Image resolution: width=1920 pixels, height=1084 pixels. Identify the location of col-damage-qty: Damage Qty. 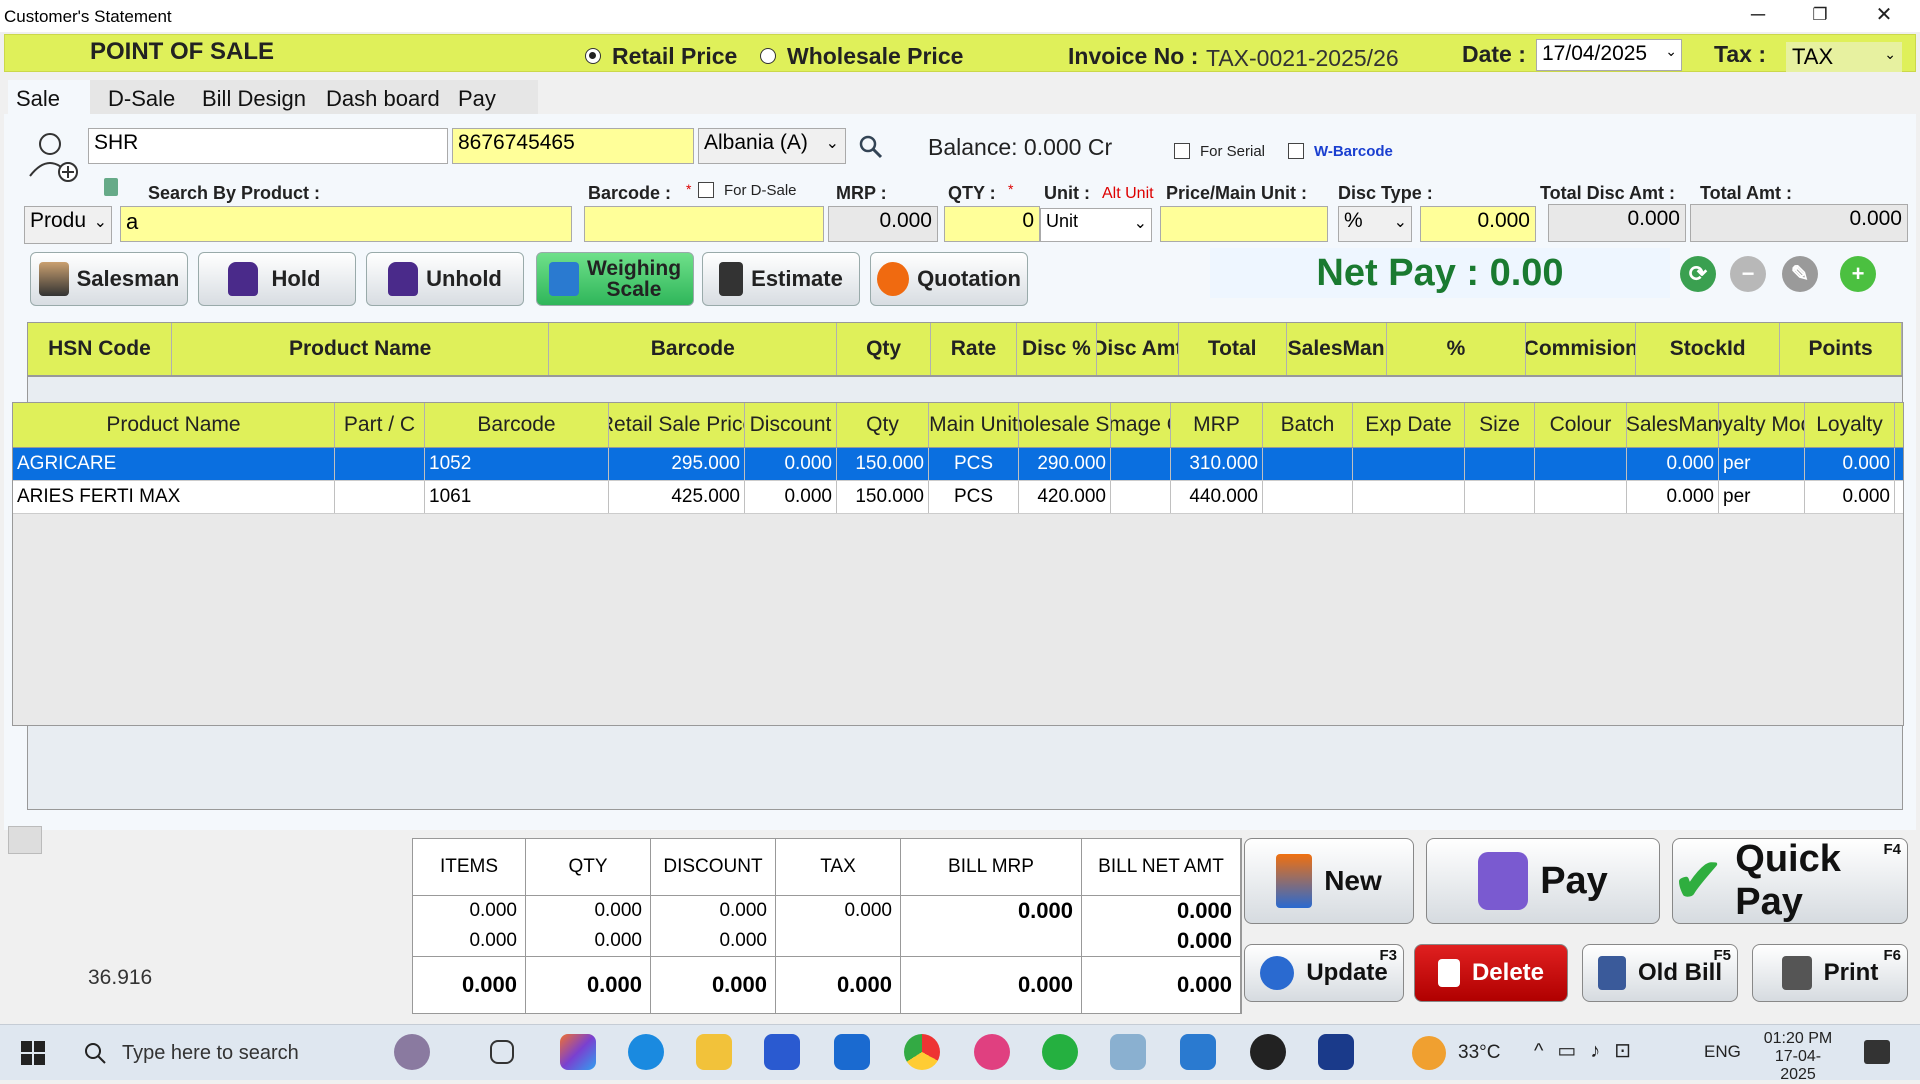
(1141, 425).